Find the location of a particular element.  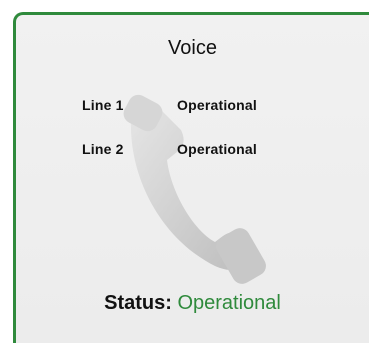

status-value: Operational is located at coordinates (229, 303).